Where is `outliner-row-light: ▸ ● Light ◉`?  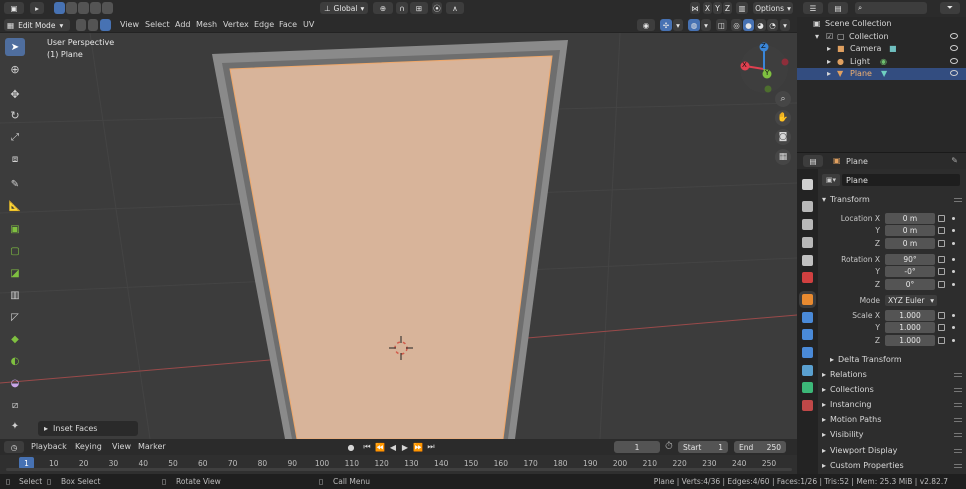
outliner-row-light: ▸ ● Light ◉ is located at coordinates (881, 62).